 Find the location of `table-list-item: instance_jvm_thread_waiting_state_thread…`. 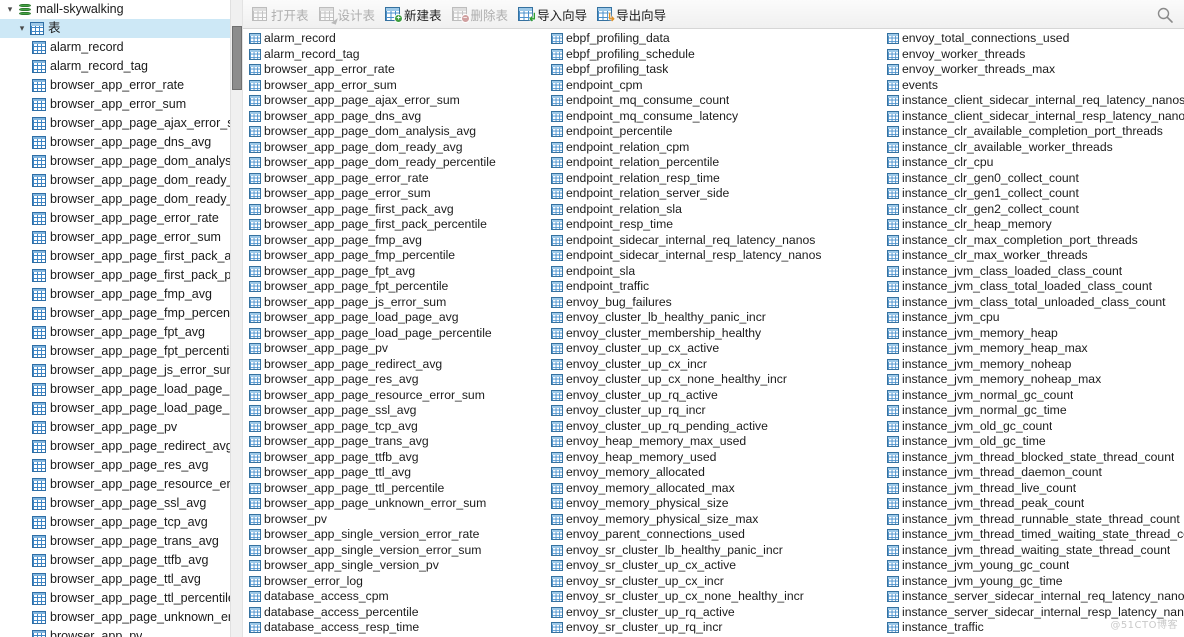

table-list-item: instance_jvm_thread_waiting_state_thread… is located at coordinates (1035, 551).